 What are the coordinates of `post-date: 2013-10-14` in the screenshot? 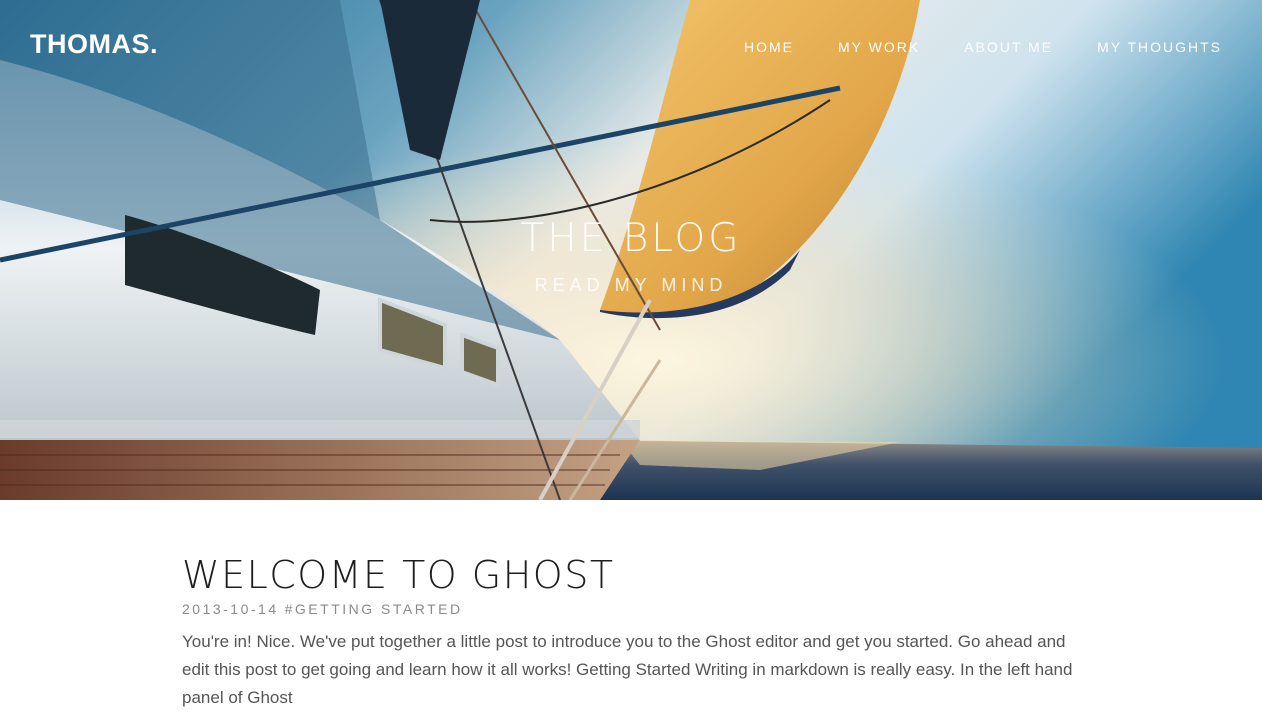 It's located at (230, 609).